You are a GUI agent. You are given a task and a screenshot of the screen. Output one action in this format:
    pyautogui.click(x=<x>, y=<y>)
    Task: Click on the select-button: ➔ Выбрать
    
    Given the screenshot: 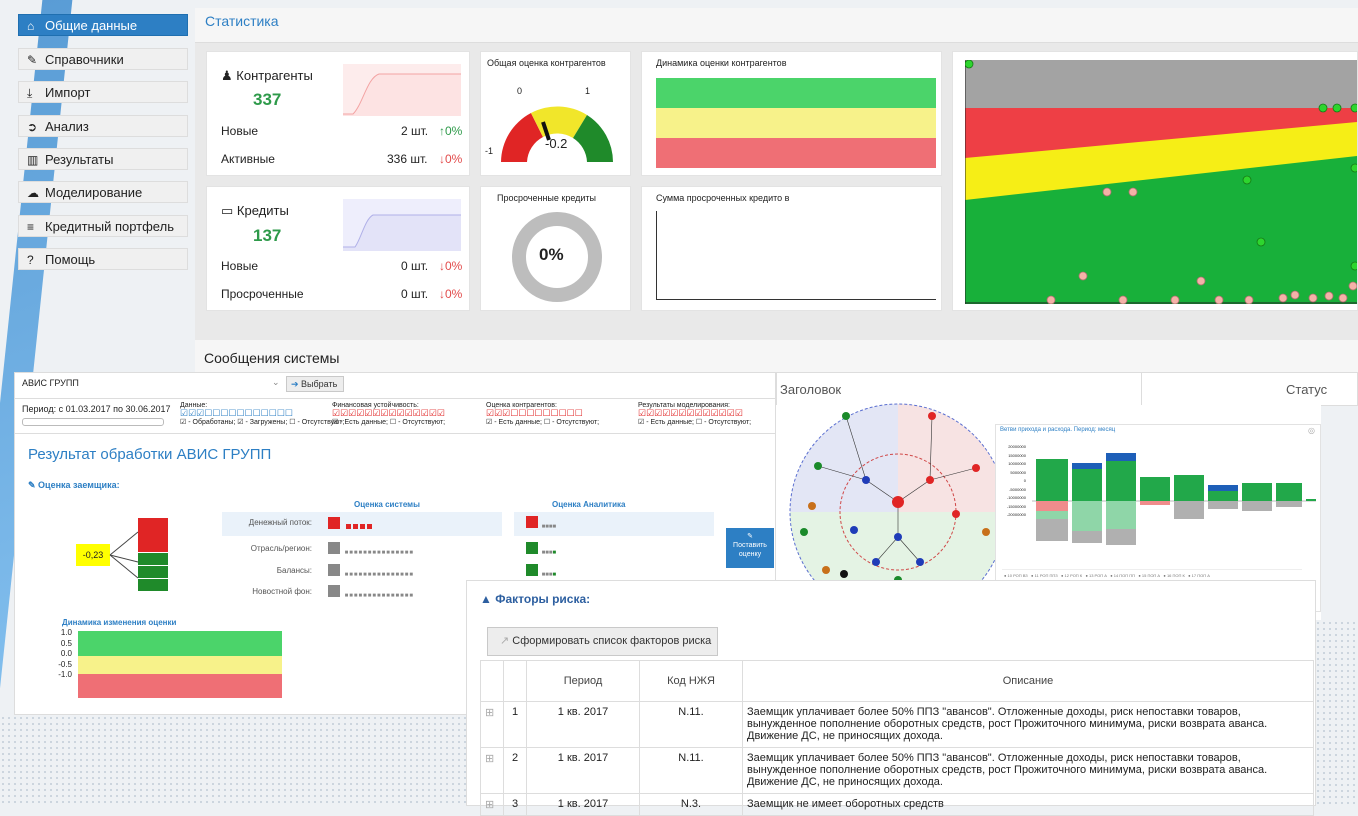 What is the action you would take?
    pyautogui.click(x=315, y=384)
    